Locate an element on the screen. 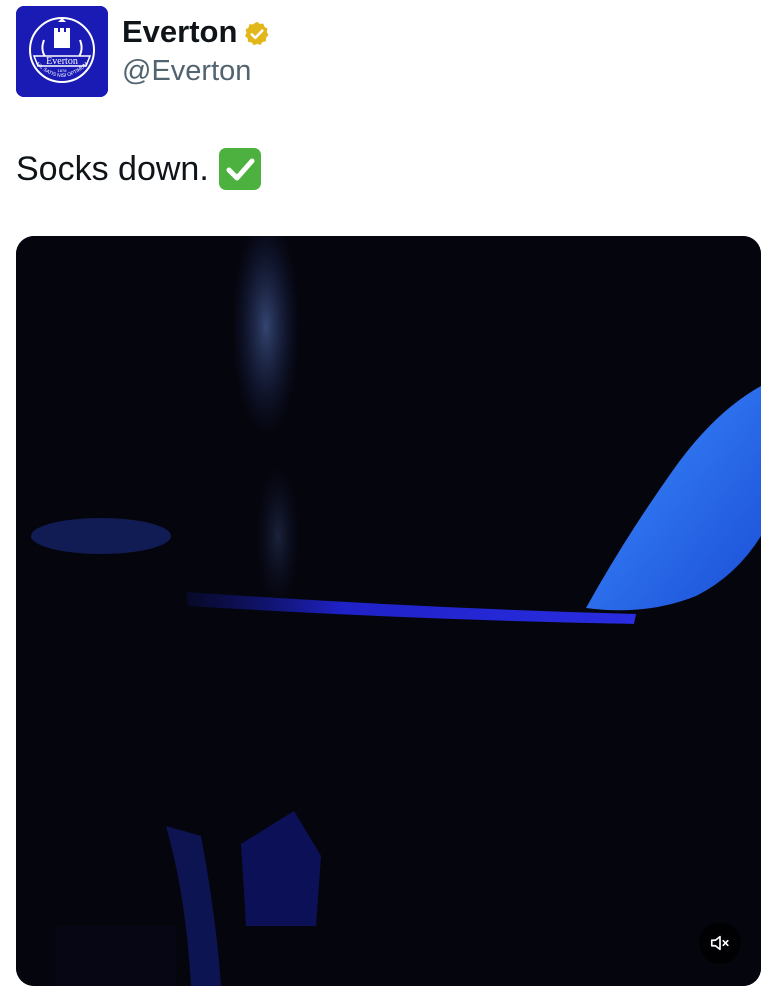  mute-toggle-button is located at coordinates (720, 943).